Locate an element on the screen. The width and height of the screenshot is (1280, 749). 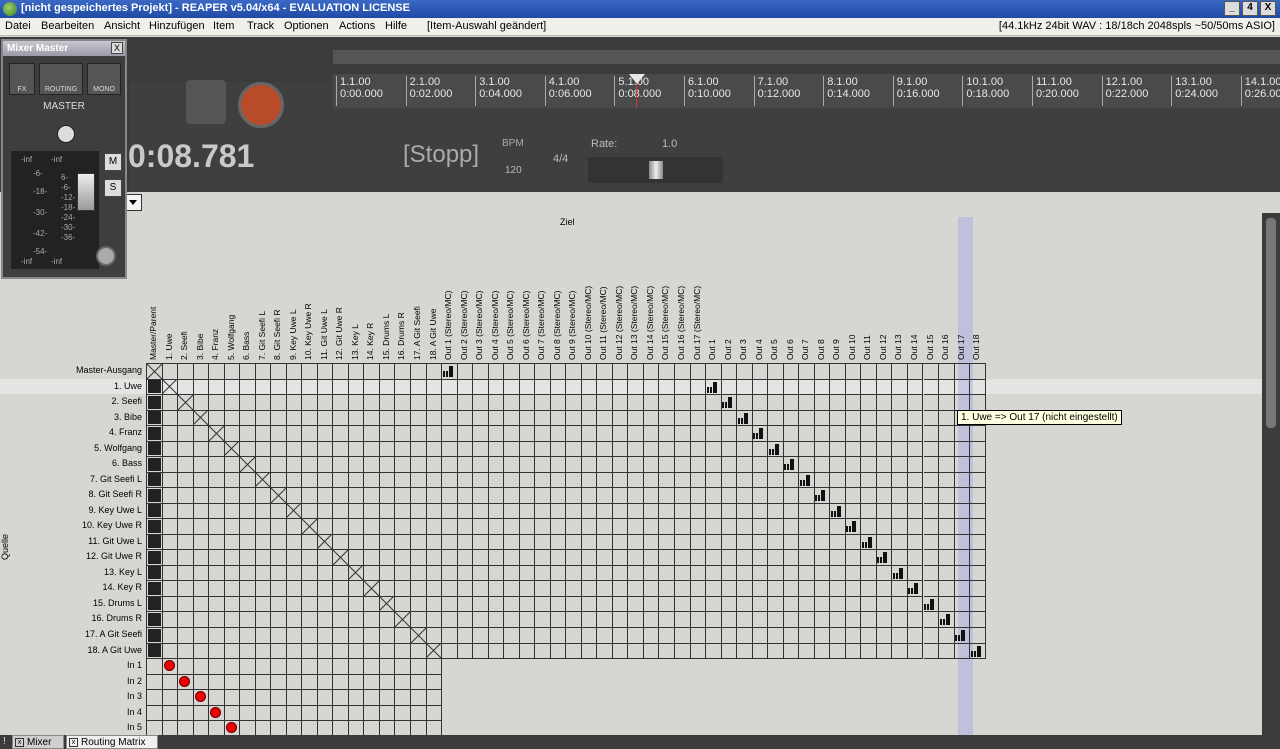
pause-button is located at coordinates (206, 102).